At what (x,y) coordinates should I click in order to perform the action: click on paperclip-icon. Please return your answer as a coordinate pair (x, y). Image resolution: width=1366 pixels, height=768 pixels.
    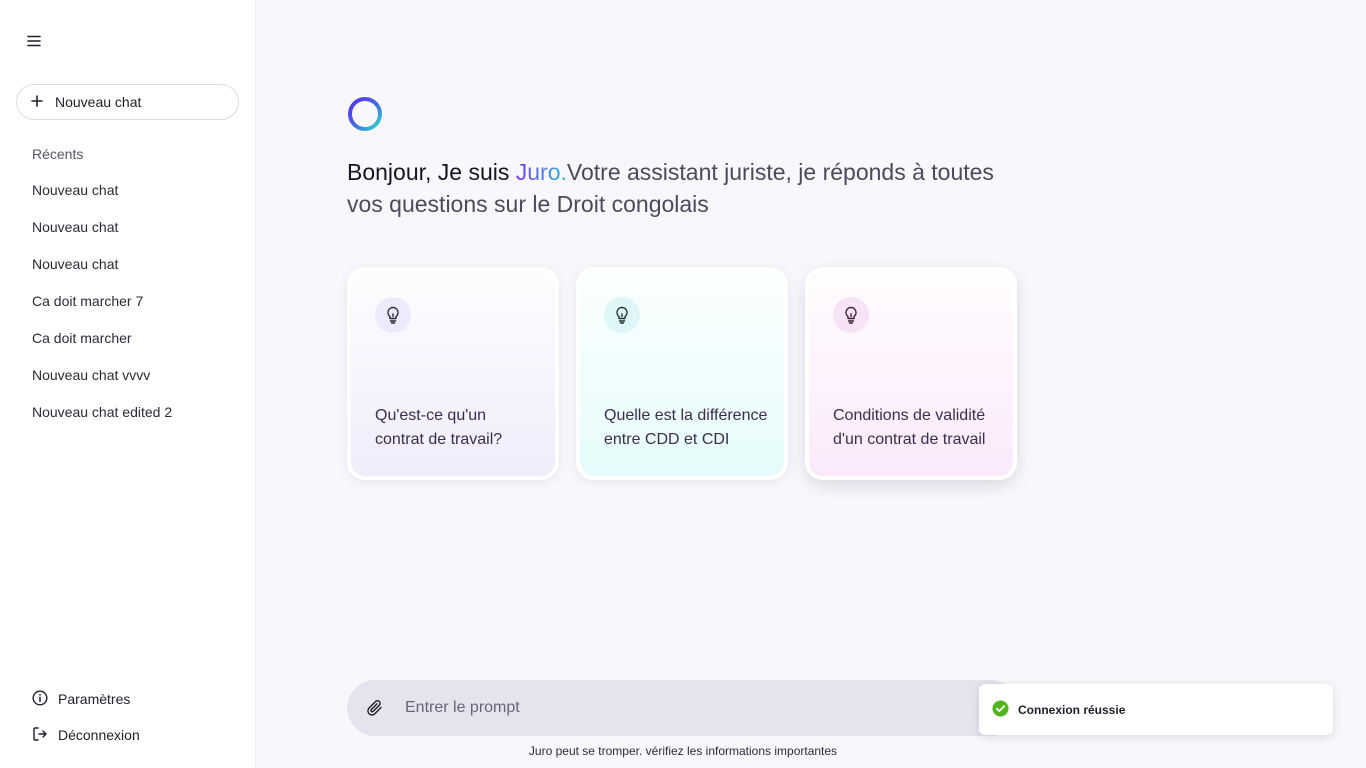
    Looking at the image, I should click on (375, 708).